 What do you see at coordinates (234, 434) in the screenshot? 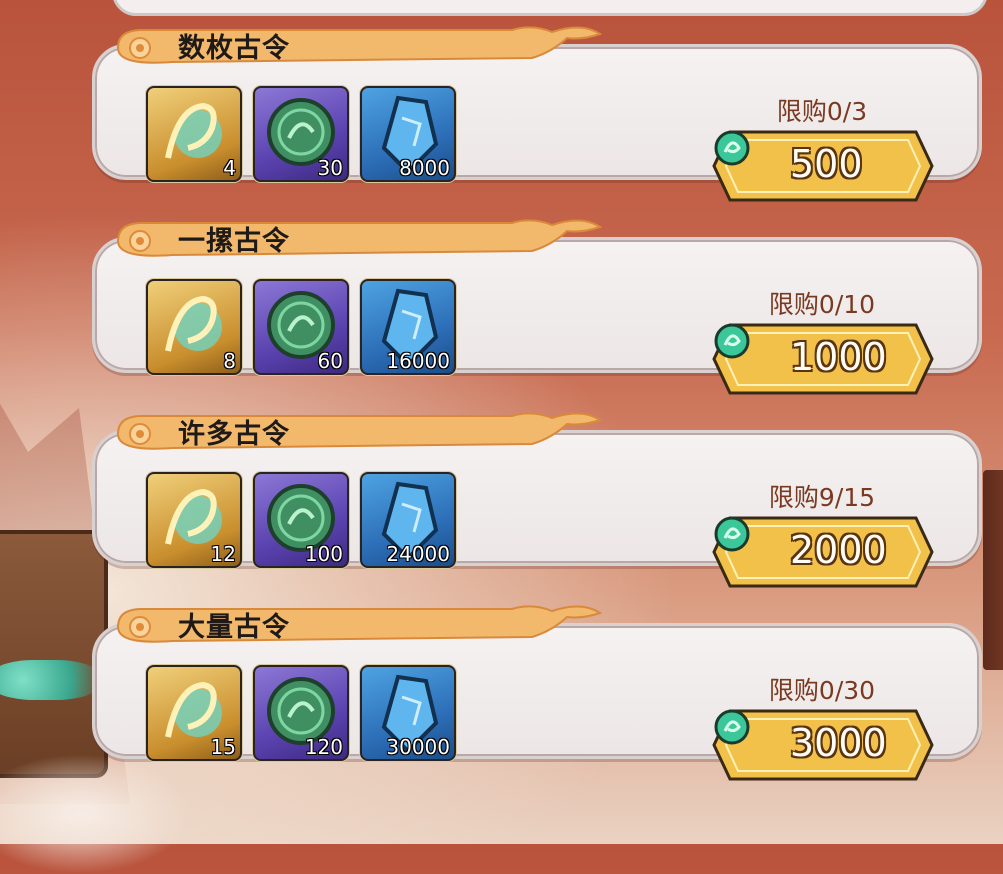
I see `pack-title: 许多古令` at bounding box center [234, 434].